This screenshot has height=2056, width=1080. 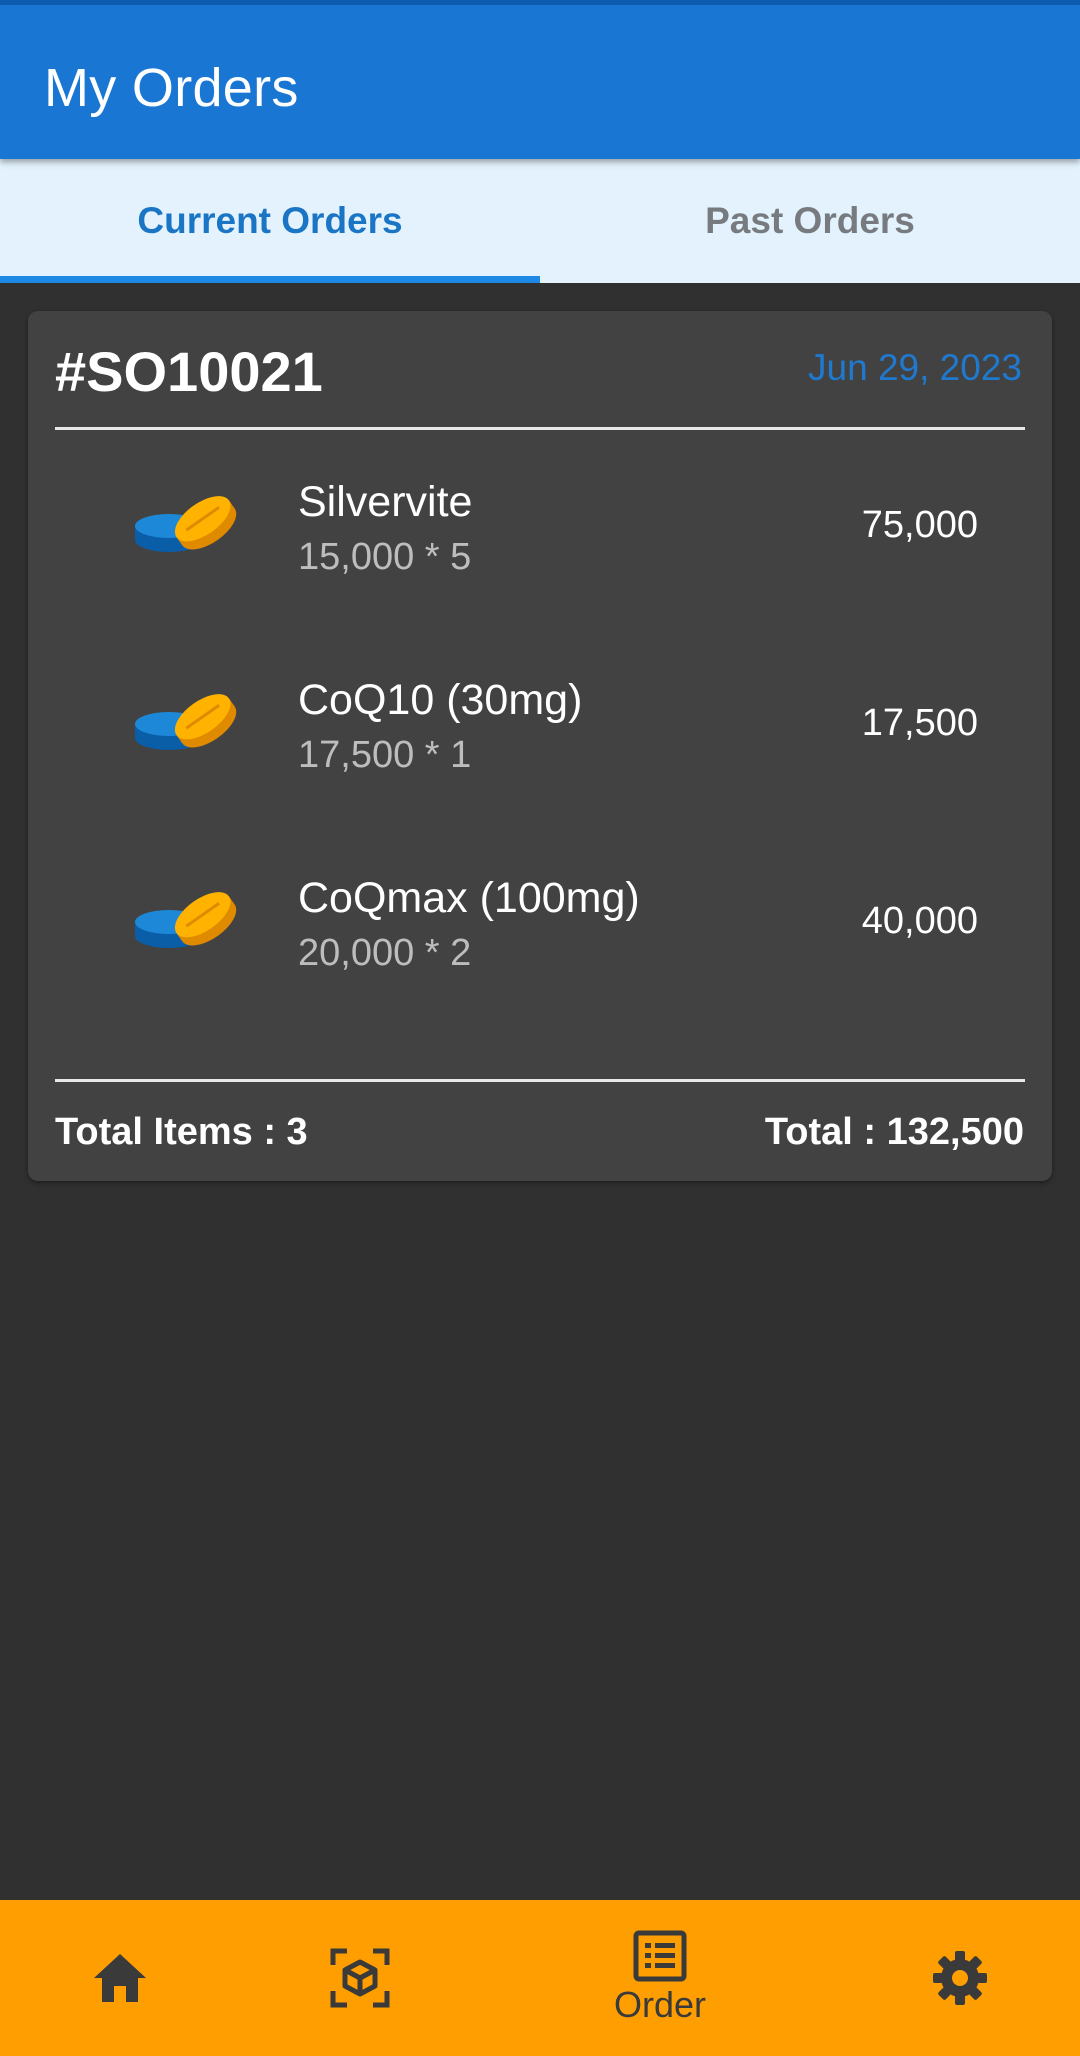 I want to click on order-item: CoQmax (100mg) 20,000 * 2 40,000, so click(x=540, y=917).